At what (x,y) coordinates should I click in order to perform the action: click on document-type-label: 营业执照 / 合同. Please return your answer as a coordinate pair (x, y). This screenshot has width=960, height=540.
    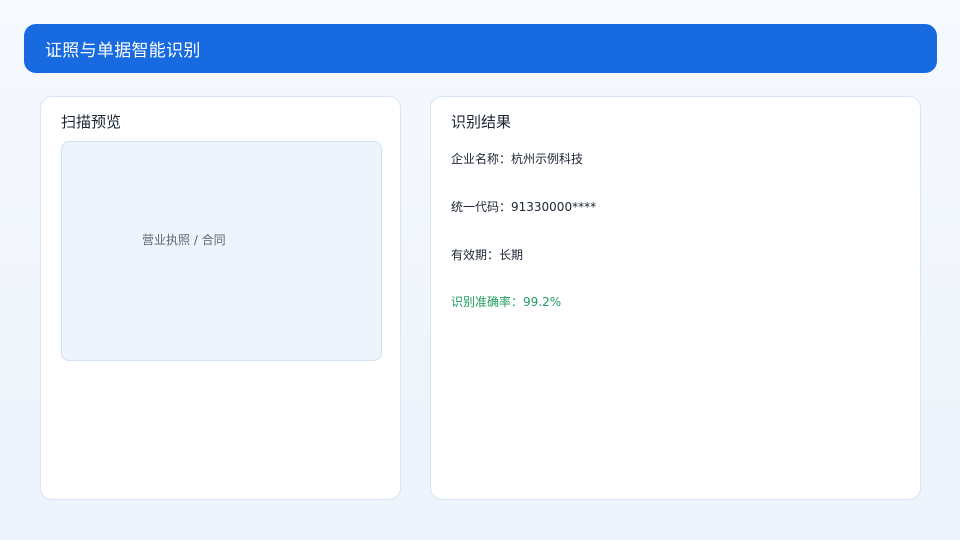
    Looking at the image, I should click on (184, 240).